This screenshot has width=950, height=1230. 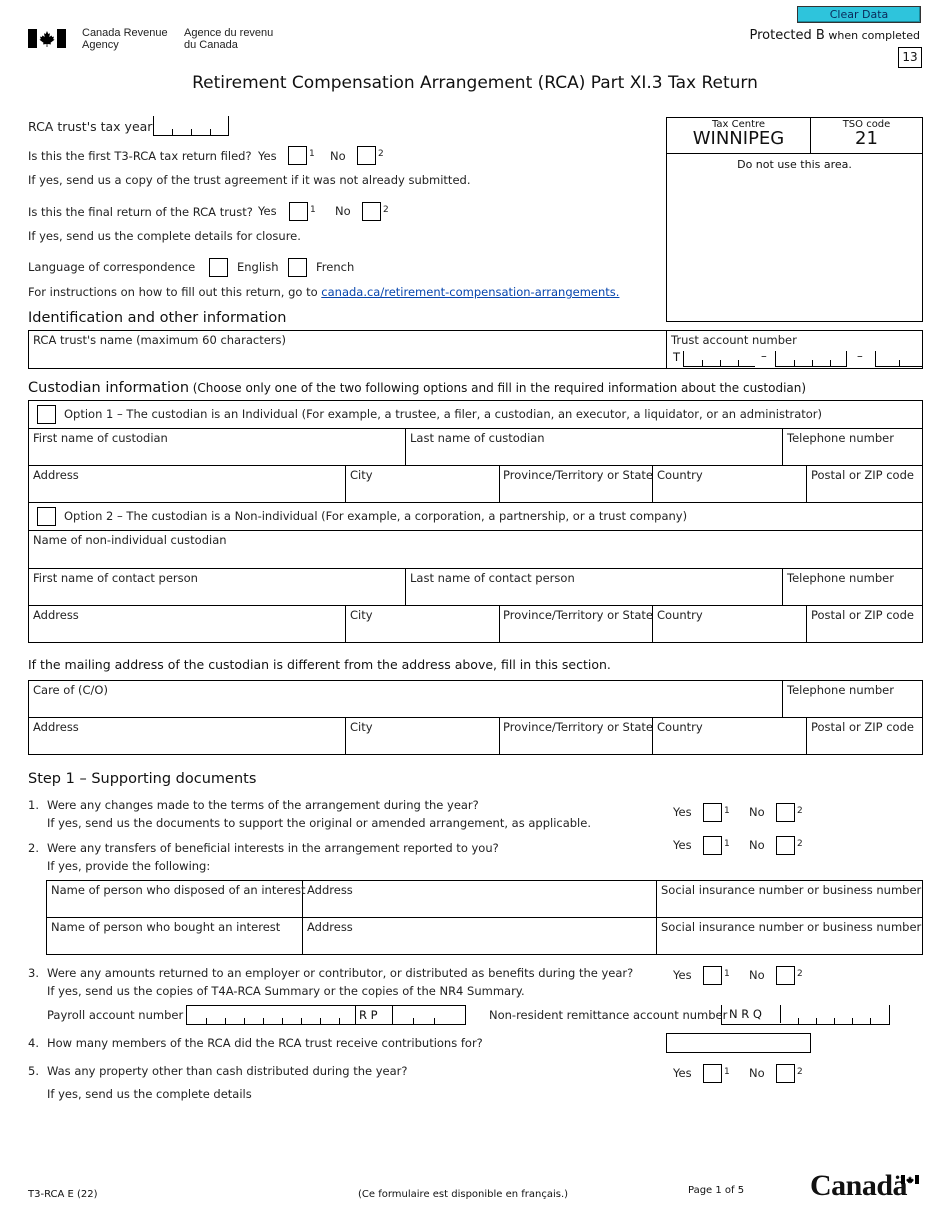 I want to click on bought-address-field: Address, so click(x=480, y=936).